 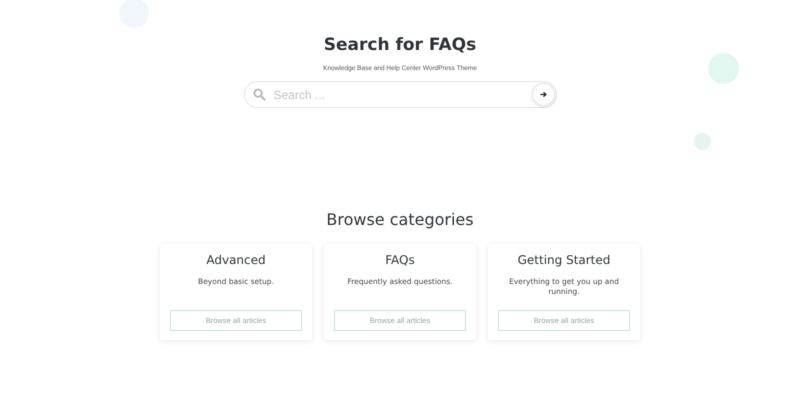 What do you see at coordinates (236, 260) in the screenshot?
I see `card-title: Advanced` at bounding box center [236, 260].